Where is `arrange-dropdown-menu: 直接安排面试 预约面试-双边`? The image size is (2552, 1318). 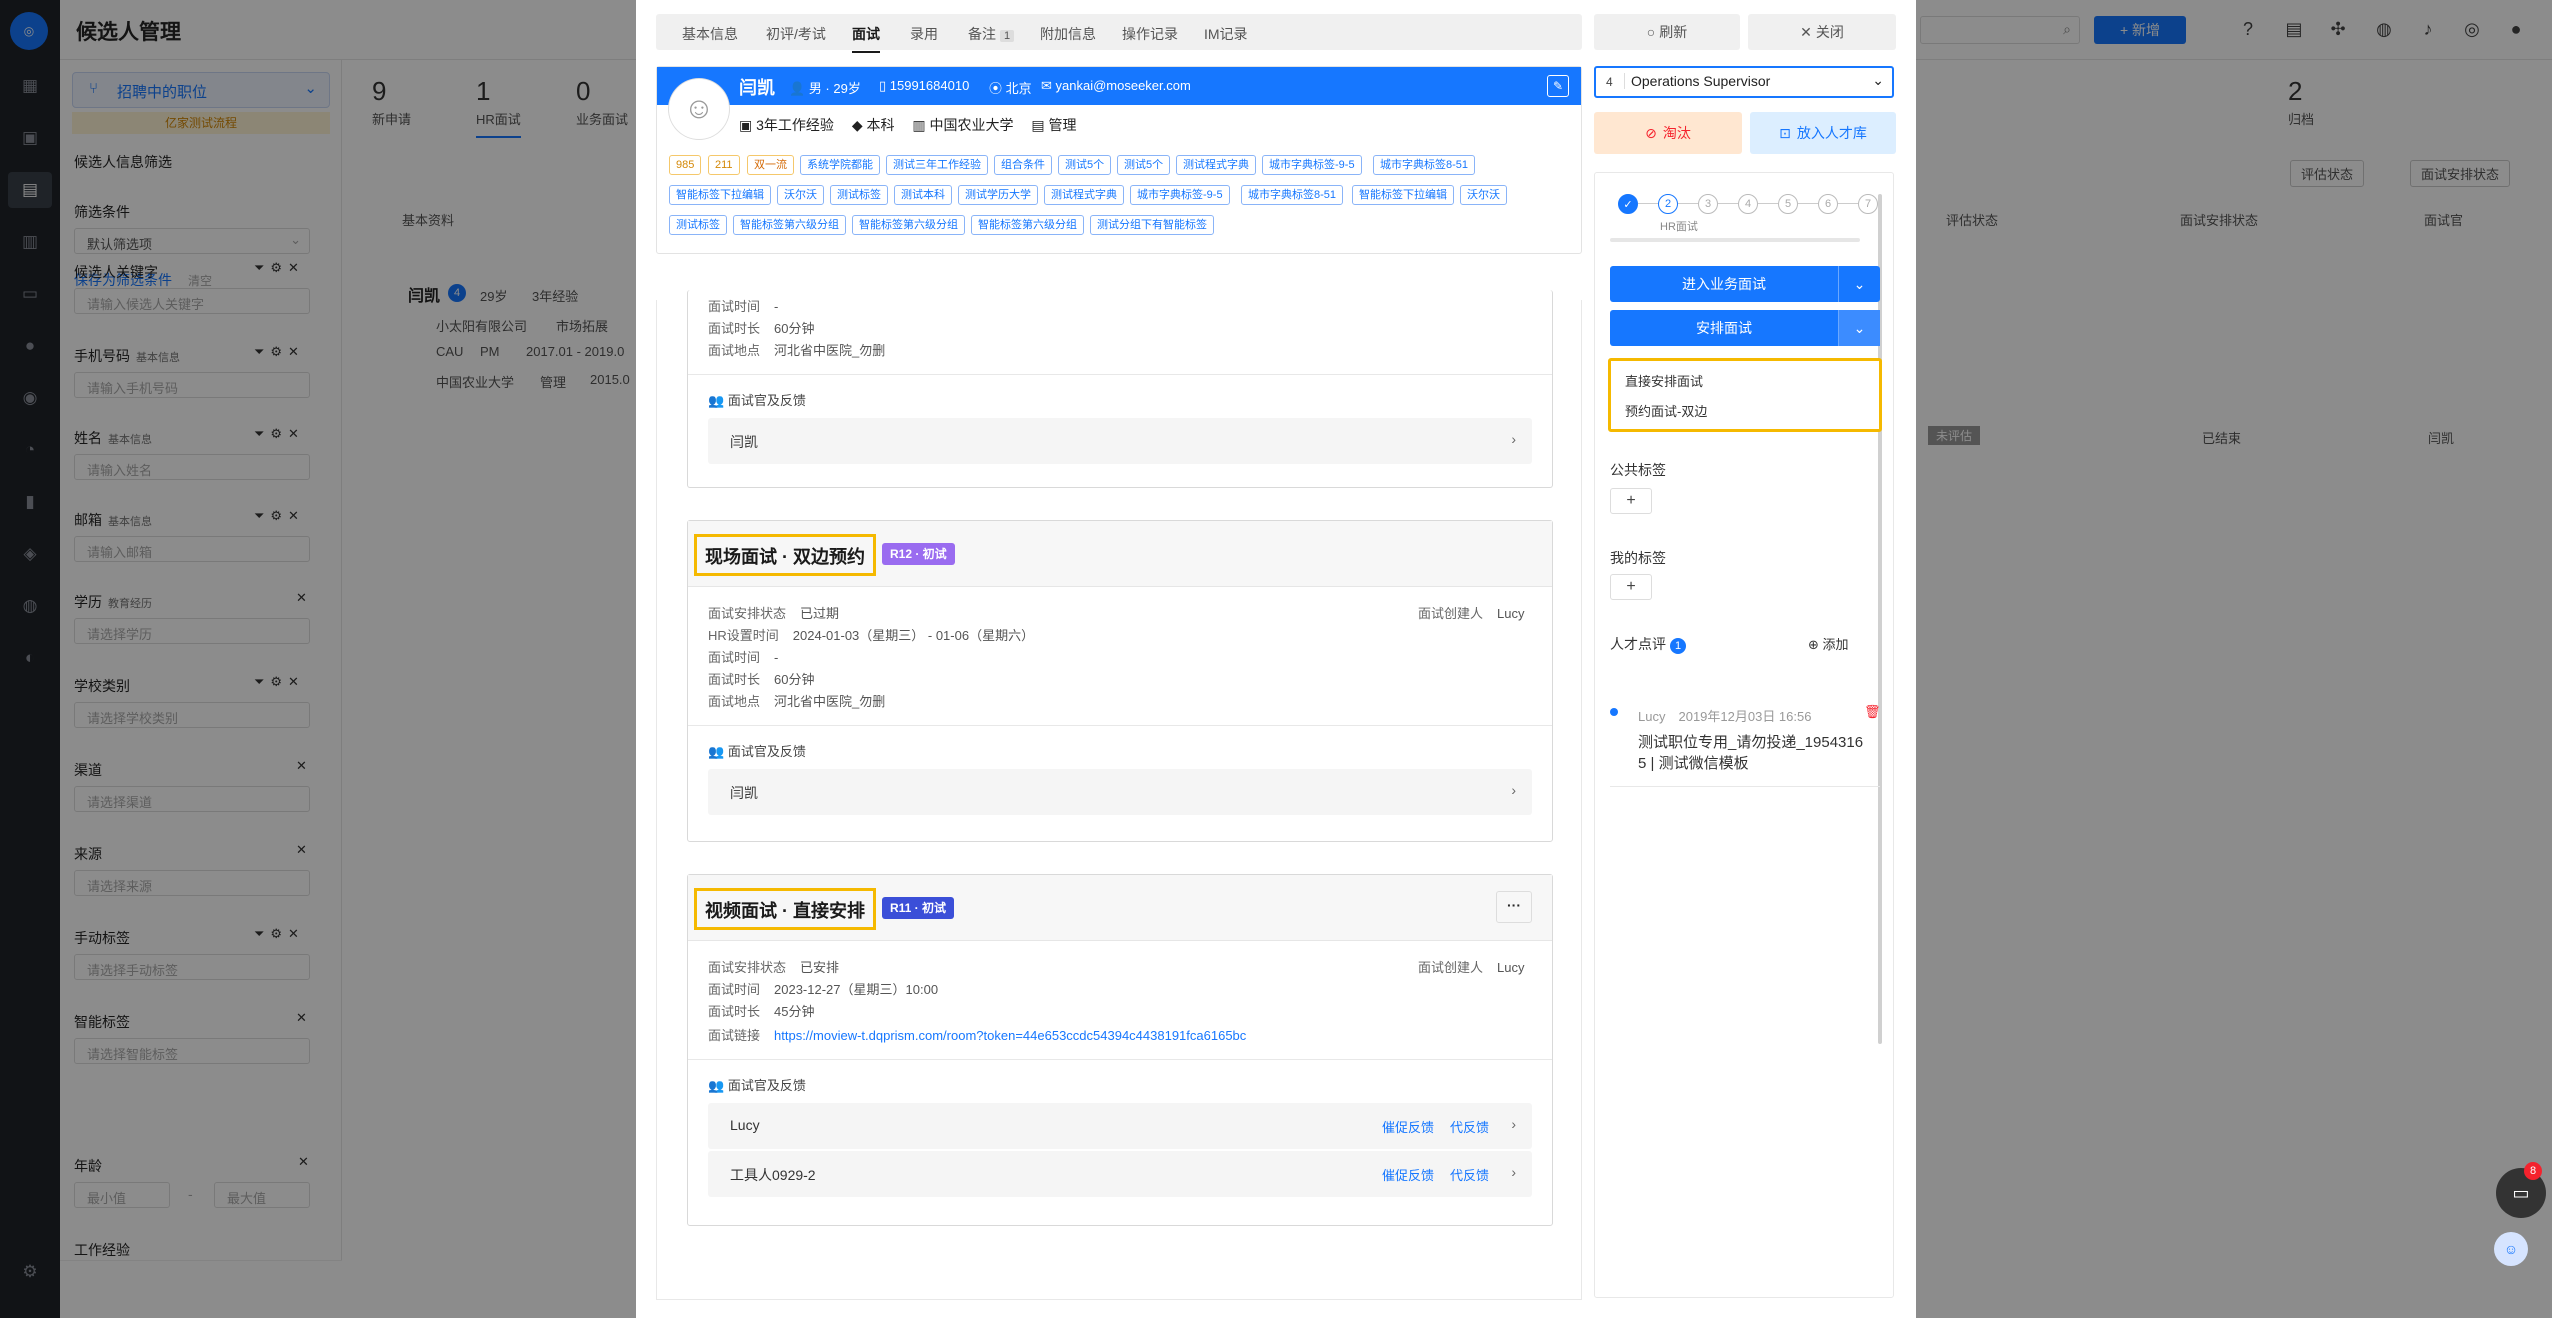
arrange-dropdown-menu: 直接安排面试 预约面试-双边 is located at coordinates (1745, 395).